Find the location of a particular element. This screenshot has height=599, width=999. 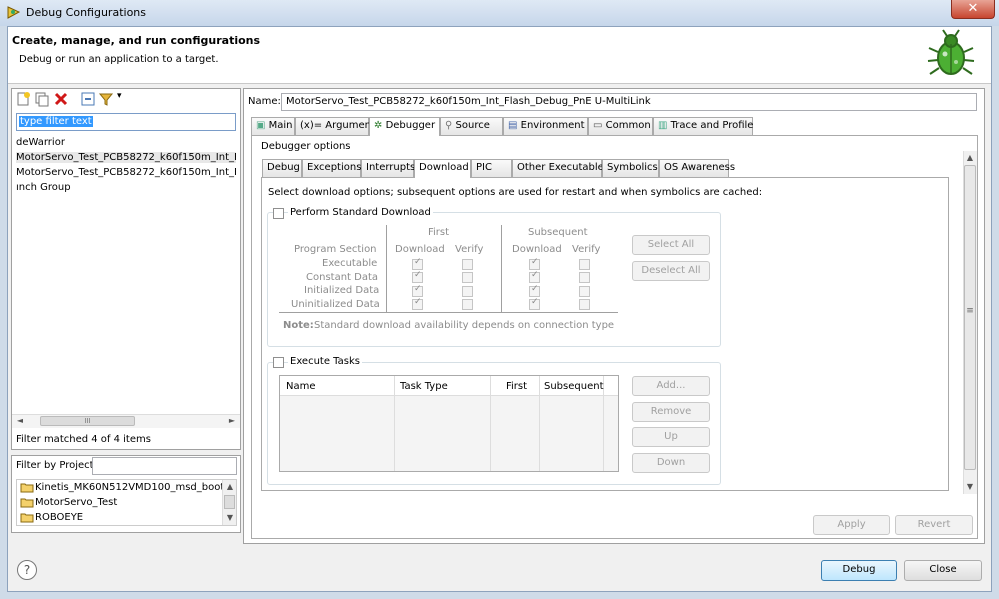

subtab-pic: PIC is located at coordinates (491, 168).